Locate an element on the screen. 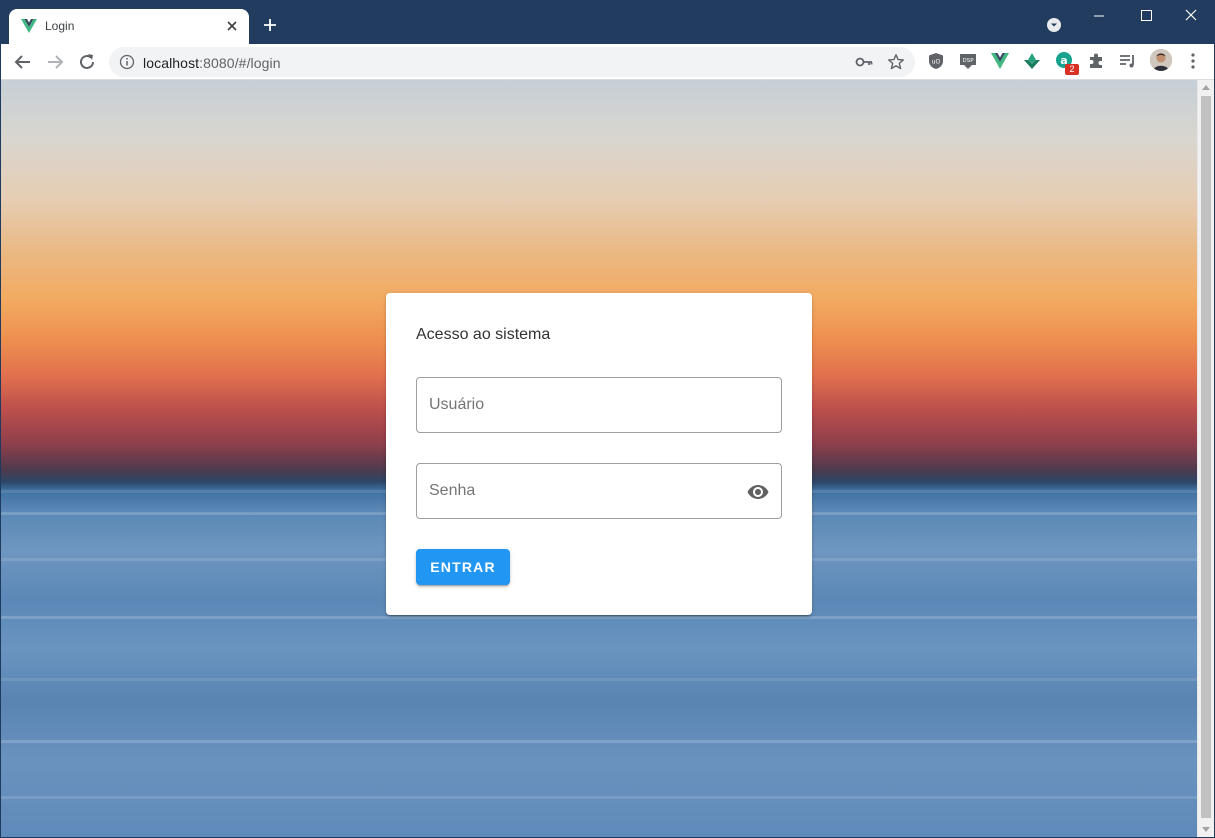 The width and height of the screenshot is (1215, 838). dsp-icon: DSP is located at coordinates (968, 61).